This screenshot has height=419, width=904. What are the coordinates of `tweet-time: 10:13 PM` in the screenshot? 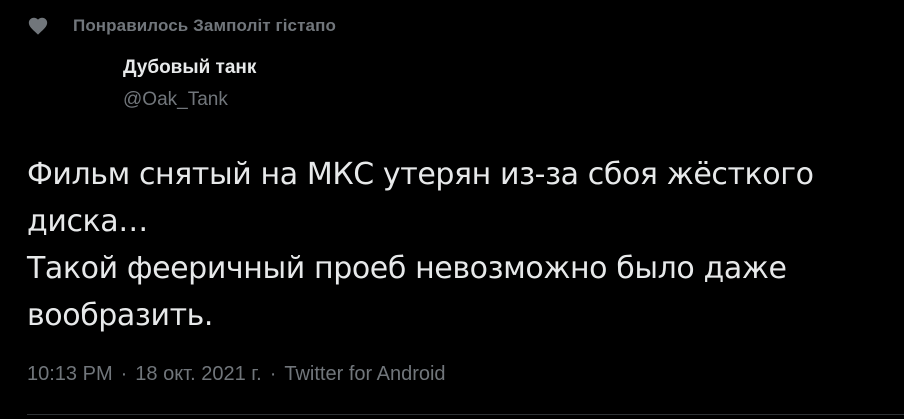 It's located at (70, 374).